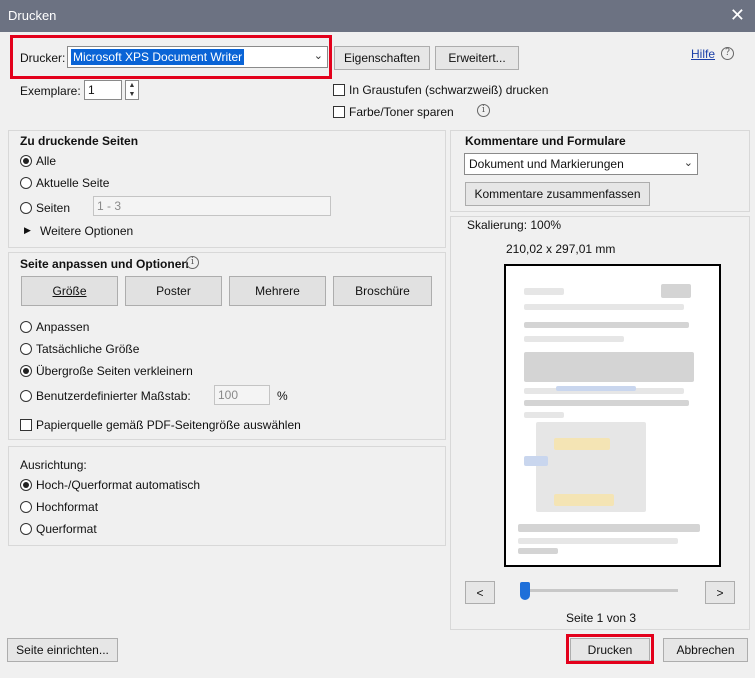 This screenshot has height=678, width=755. Describe the element at coordinates (720, 592) in the screenshot. I see `next-page-button: >` at that location.